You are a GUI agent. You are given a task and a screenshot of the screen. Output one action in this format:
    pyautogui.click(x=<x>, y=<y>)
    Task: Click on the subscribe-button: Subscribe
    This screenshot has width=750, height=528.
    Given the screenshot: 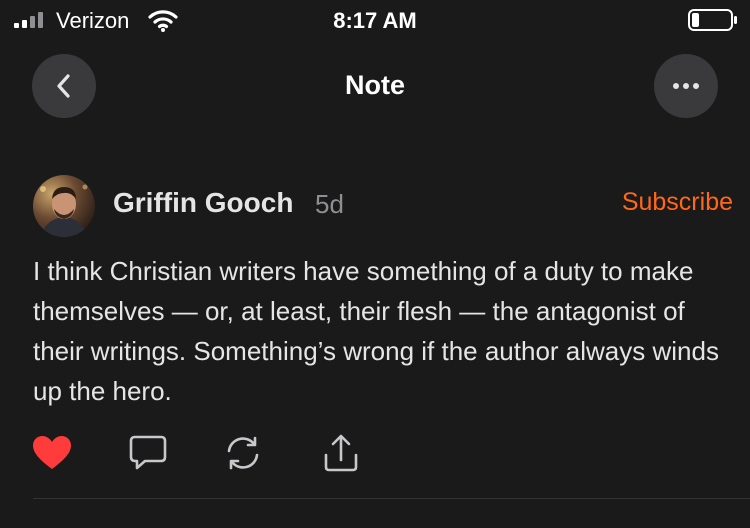 What is the action you would take?
    pyautogui.click(x=677, y=202)
    